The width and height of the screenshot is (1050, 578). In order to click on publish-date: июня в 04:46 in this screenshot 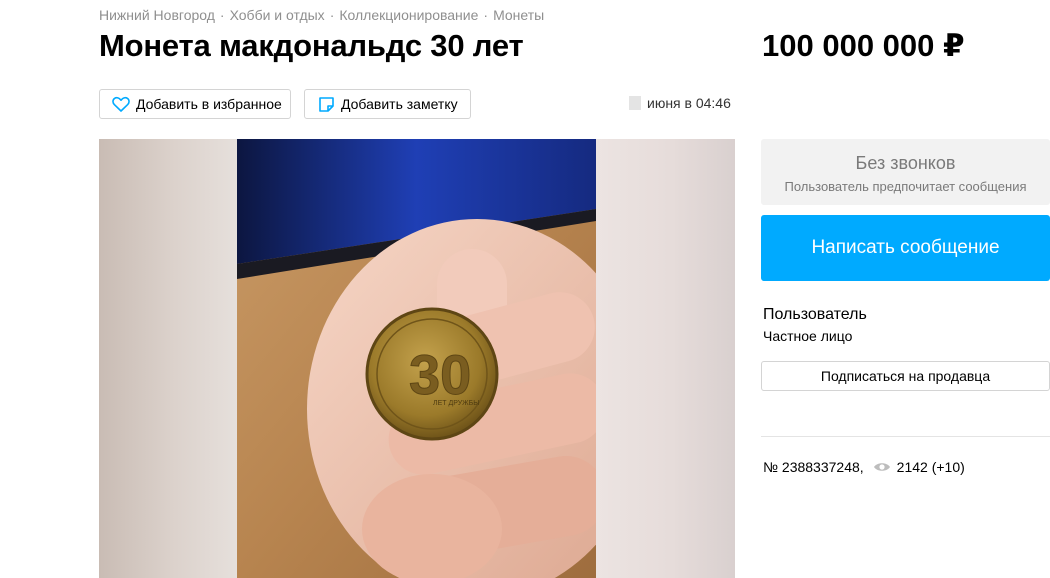, I will do `click(680, 103)`.